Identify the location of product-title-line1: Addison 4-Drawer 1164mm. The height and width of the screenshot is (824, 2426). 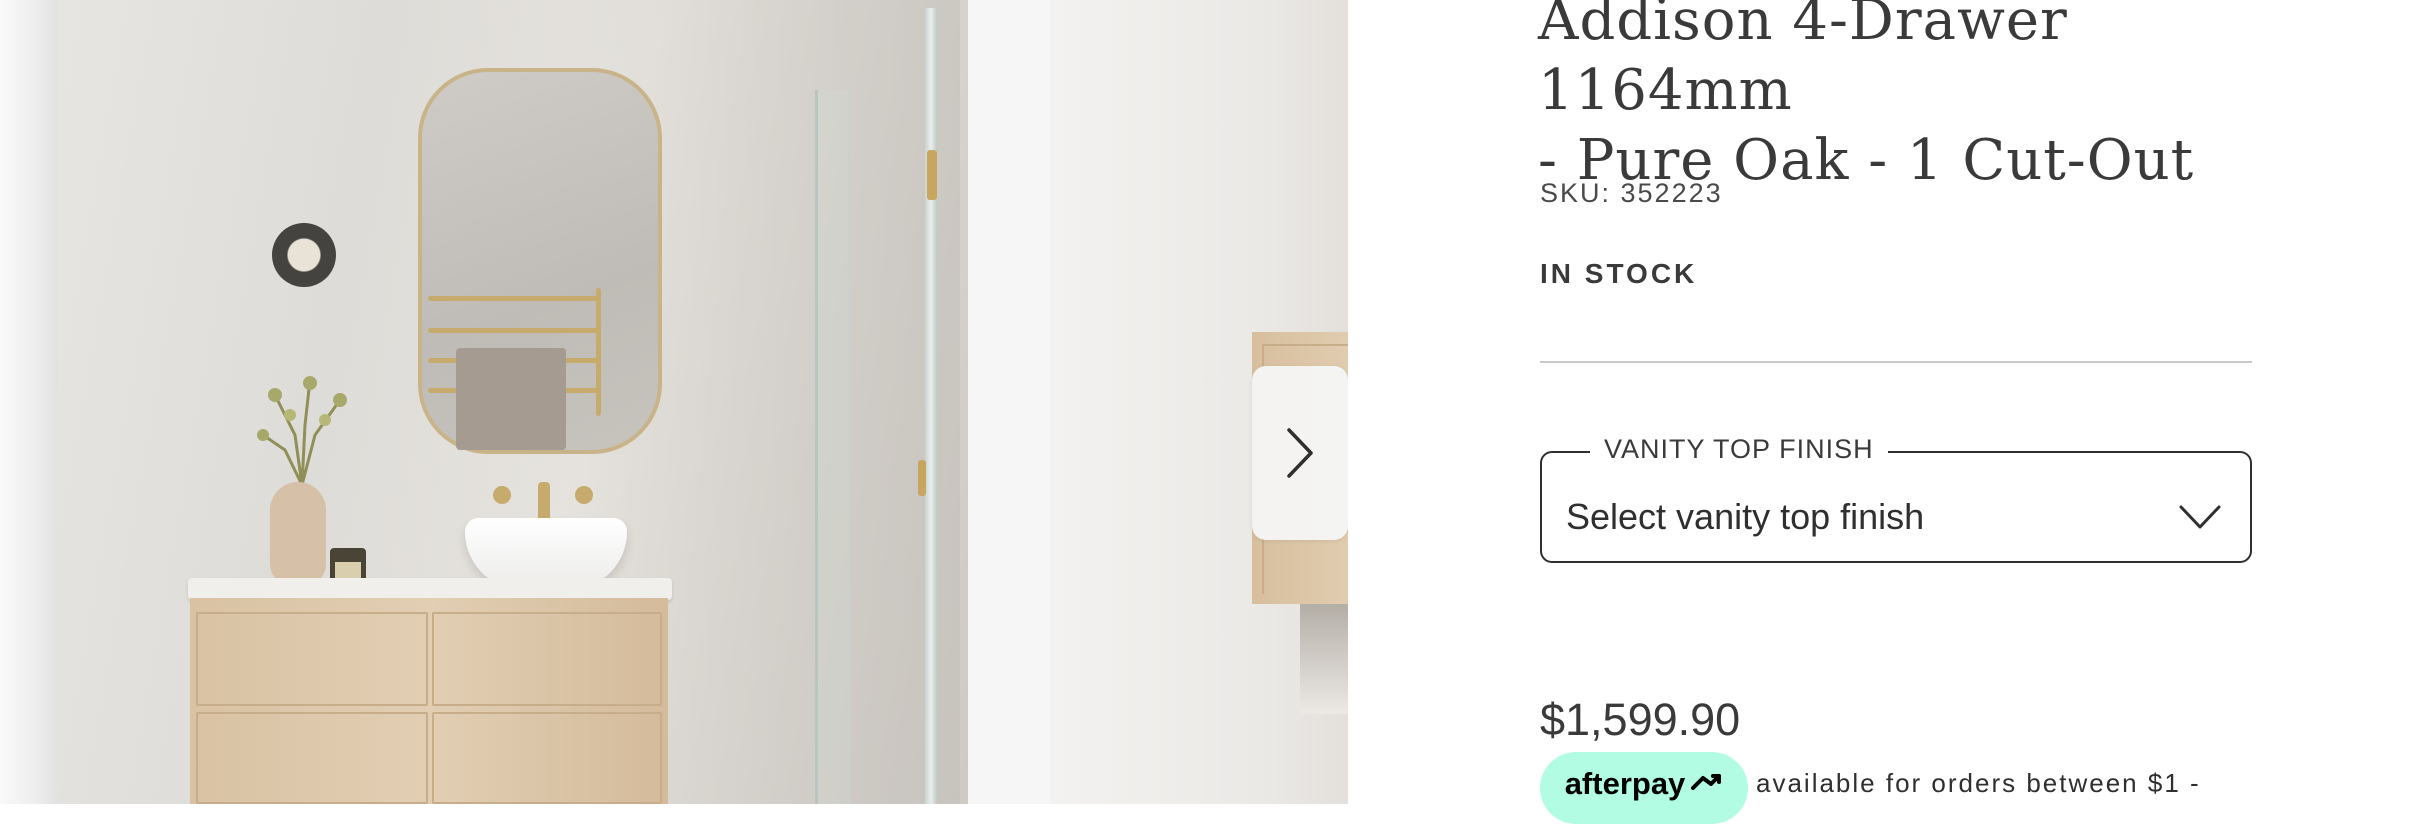
(1803, 61).